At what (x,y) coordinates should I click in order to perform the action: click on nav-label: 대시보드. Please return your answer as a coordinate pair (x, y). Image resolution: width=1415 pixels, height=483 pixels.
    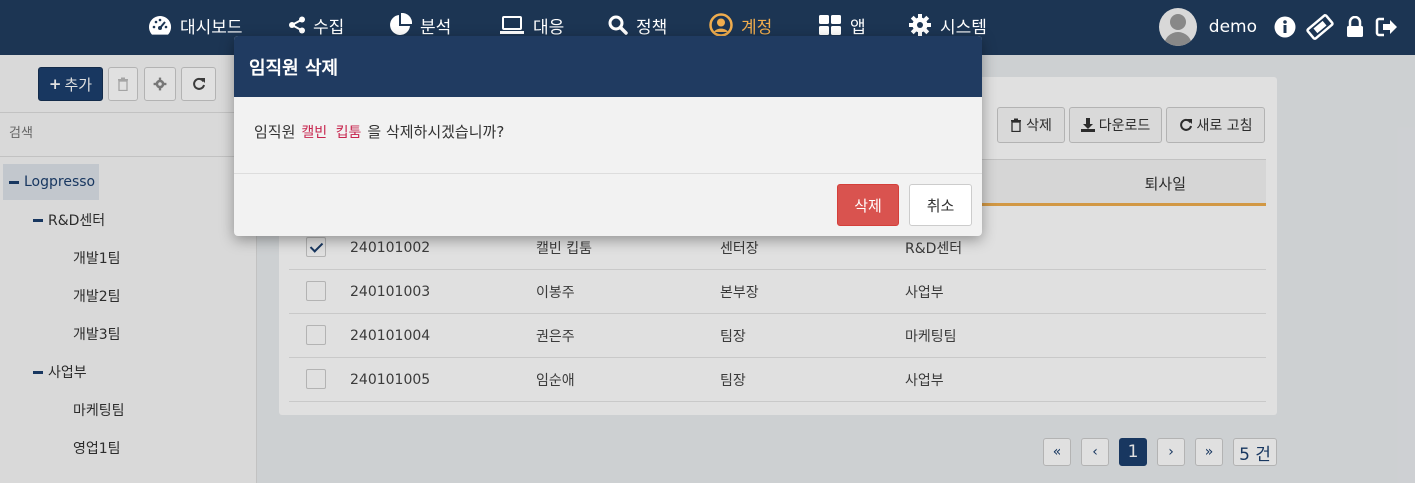
    Looking at the image, I should click on (211, 27).